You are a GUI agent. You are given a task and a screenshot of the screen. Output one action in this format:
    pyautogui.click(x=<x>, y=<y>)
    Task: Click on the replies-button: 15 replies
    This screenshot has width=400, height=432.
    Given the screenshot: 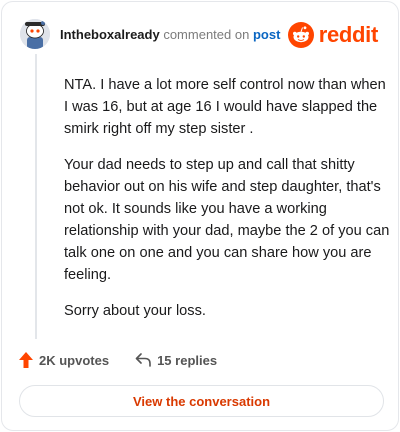 What is the action you would take?
    pyautogui.click(x=176, y=360)
    